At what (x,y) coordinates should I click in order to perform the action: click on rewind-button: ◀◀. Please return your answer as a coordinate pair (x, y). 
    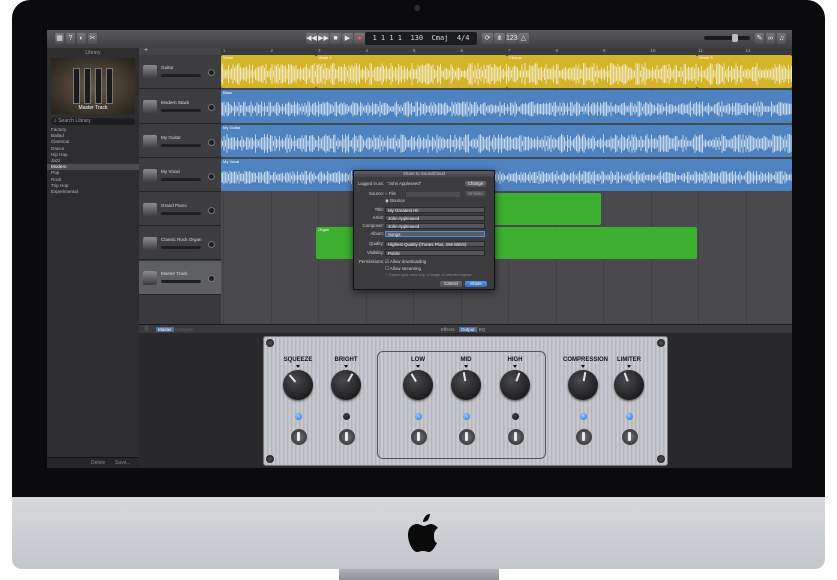
    Looking at the image, I should click on (311, 38).